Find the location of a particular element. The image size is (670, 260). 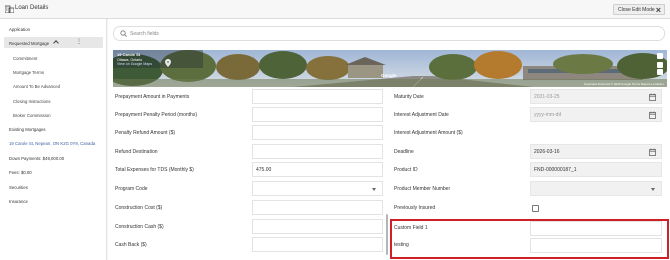

program-code-select is located at coordinates (317, 188).